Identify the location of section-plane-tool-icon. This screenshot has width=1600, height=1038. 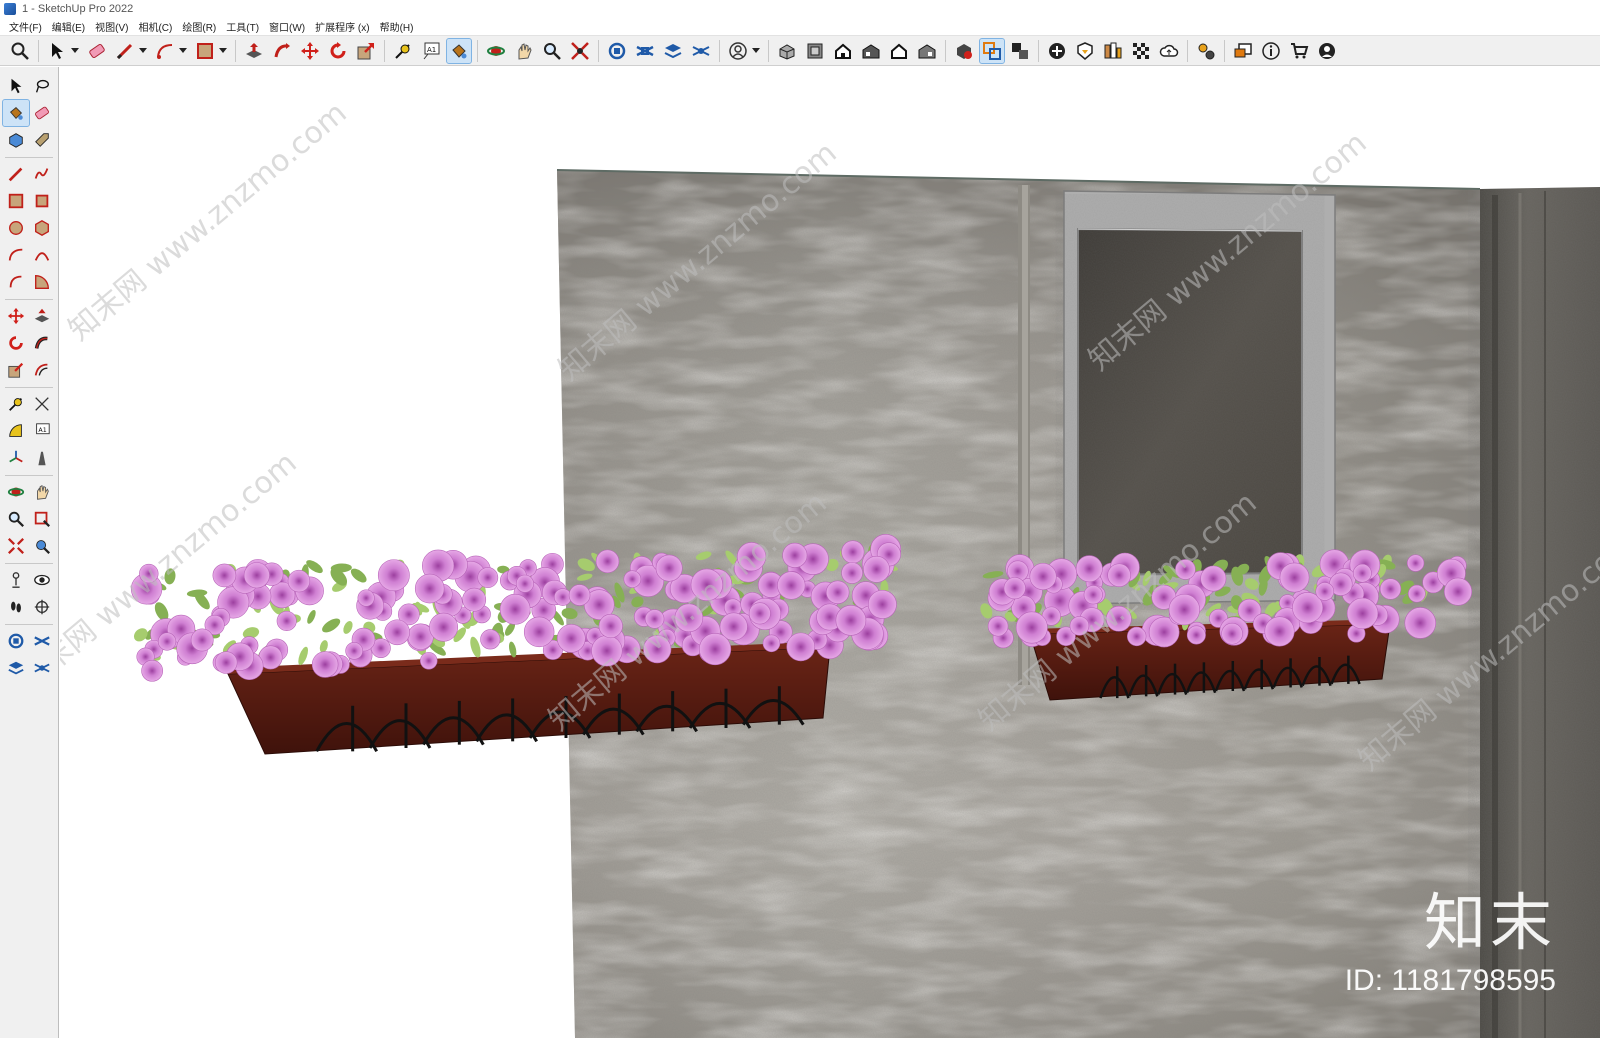
(16, 641).